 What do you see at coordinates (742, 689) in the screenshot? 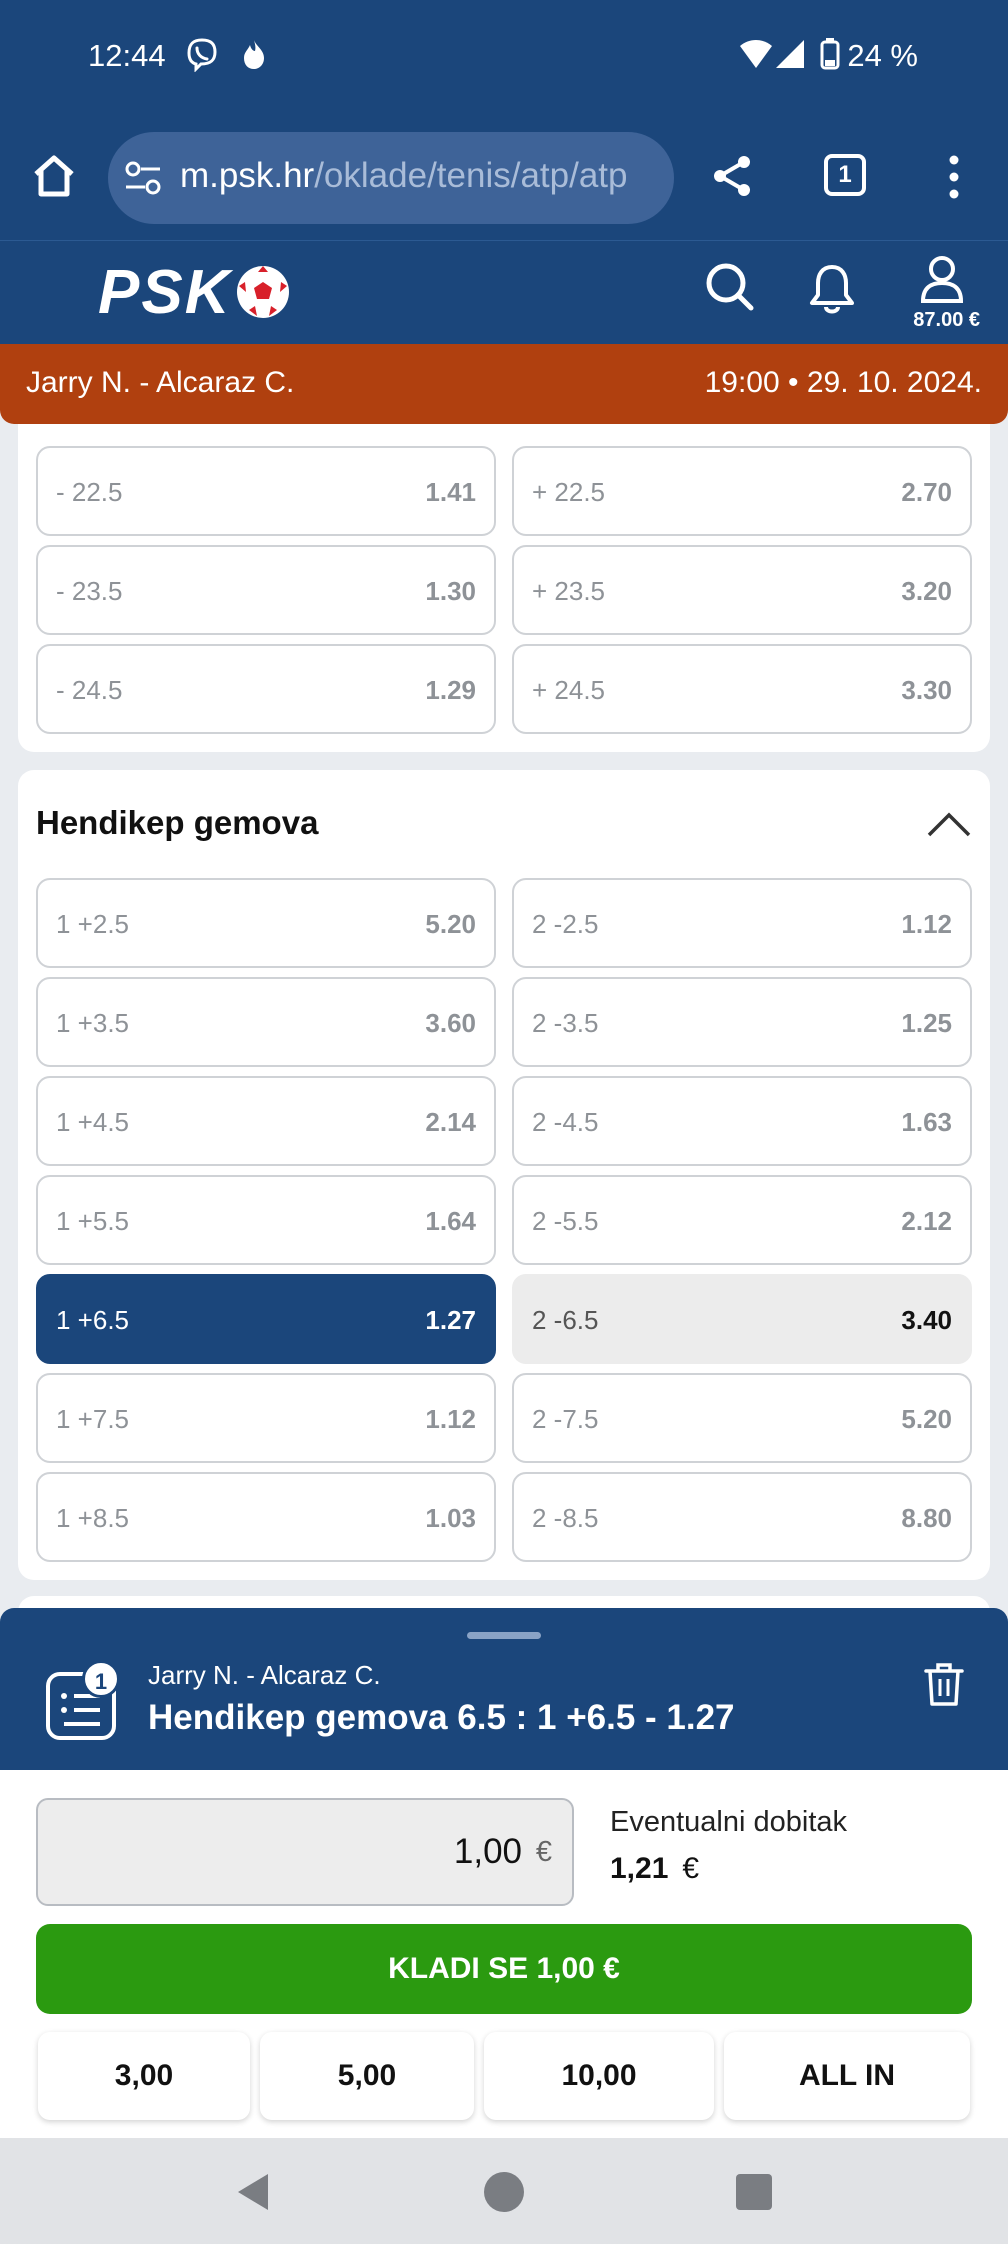
I see `odds-button: + 24.5 3.30` at bounding box center [742, 689].